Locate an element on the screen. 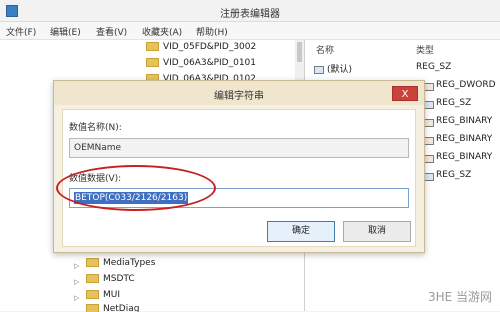 This screenshot has width=500, height=312. window-title: 注册表编辑器 is located at coordinates (250, 14).